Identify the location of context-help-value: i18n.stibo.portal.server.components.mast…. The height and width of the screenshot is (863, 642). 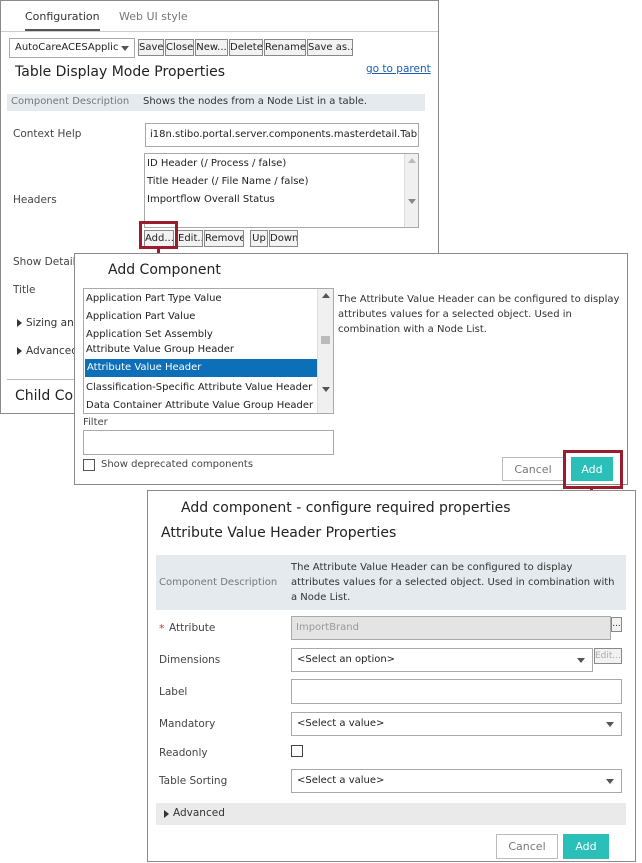
(284, 134).